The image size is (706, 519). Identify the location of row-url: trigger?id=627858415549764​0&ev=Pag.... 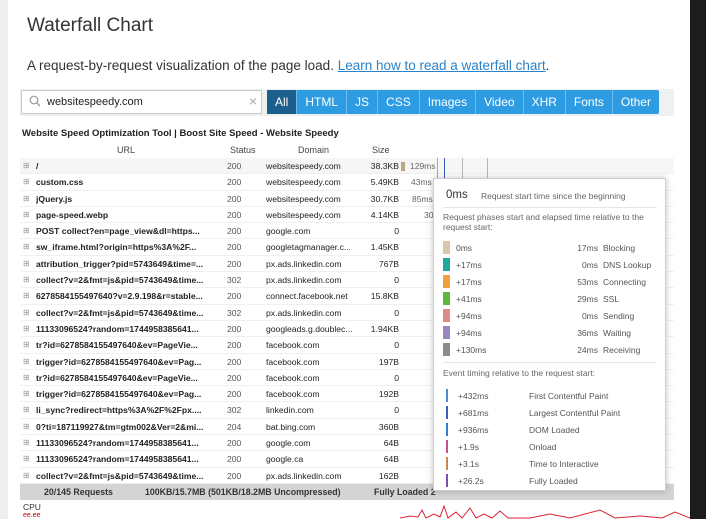
(119, 361).